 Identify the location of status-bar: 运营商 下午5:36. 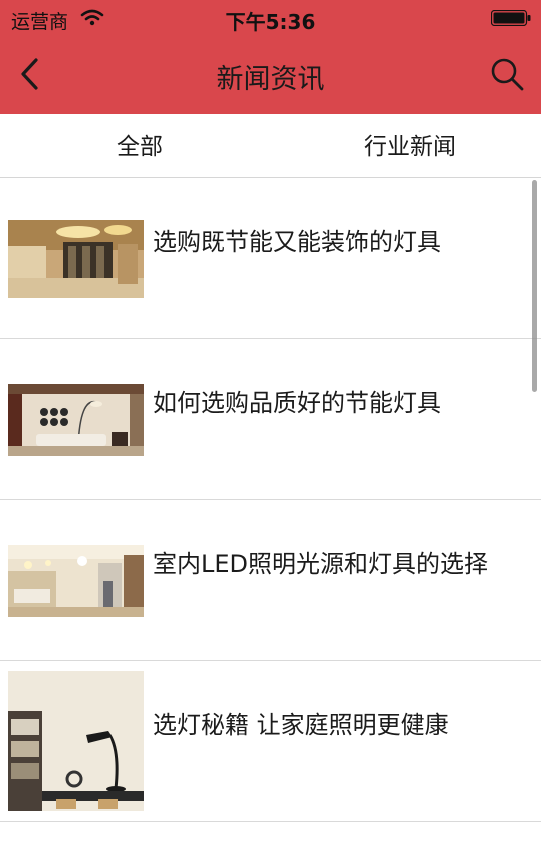
(270, 18).